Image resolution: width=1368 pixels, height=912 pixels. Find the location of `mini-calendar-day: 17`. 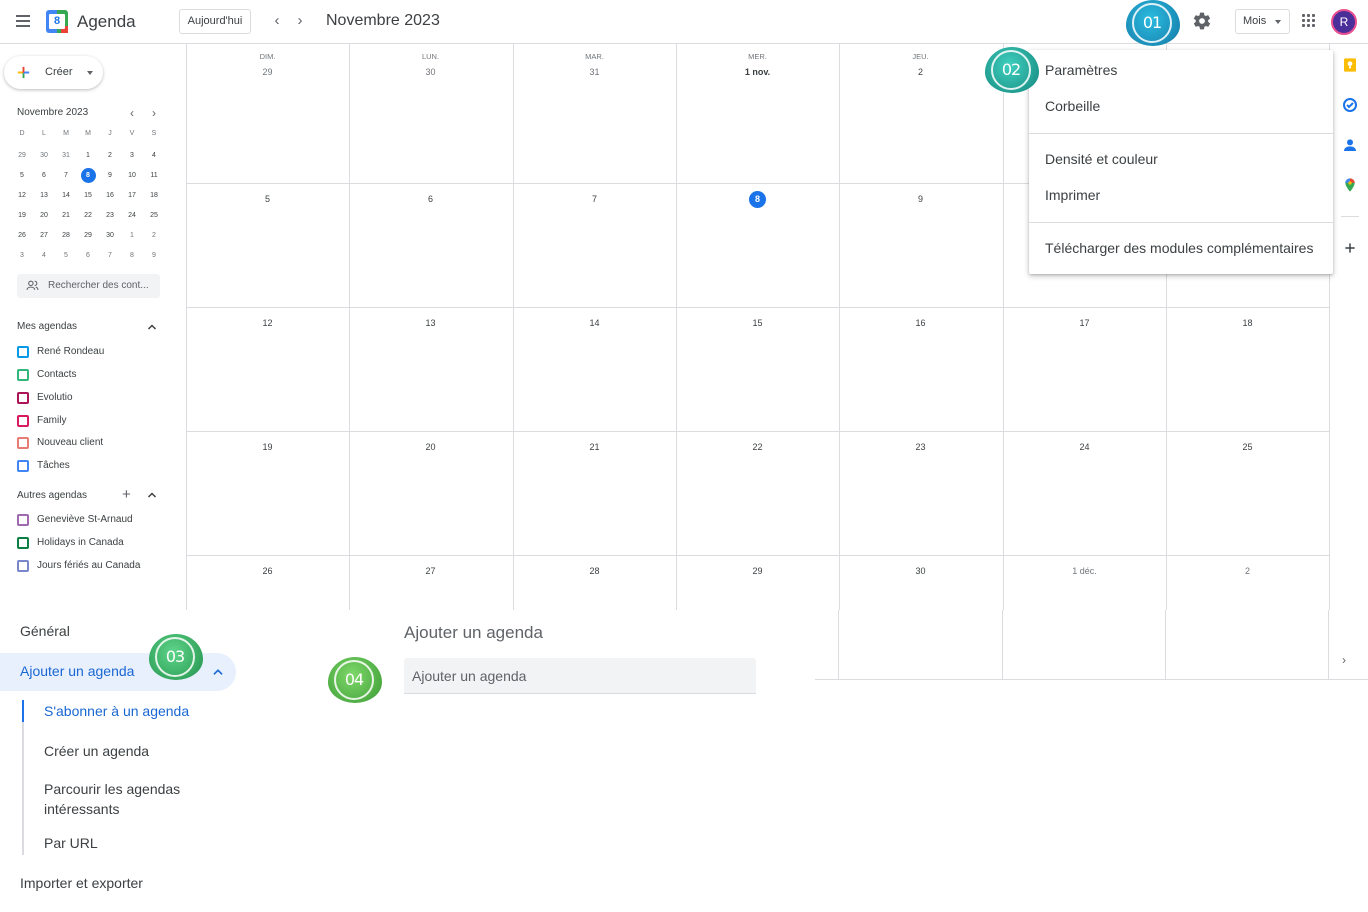

mini-calendar-day: 17 is located at coordinates (132, 198).